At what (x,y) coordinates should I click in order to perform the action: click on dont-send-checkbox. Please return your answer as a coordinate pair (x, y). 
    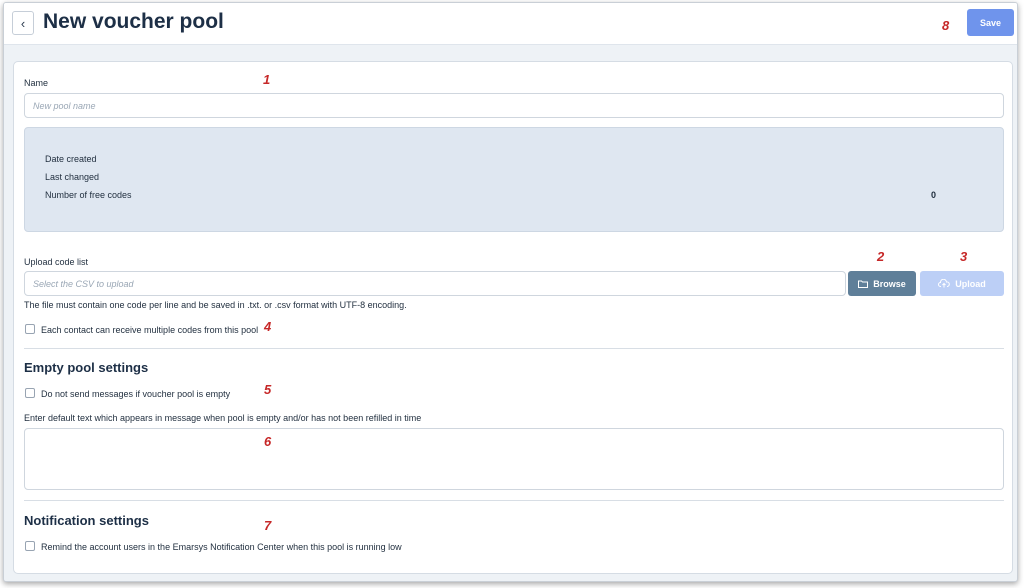
    Looking at the image, I should click on (30, 393).